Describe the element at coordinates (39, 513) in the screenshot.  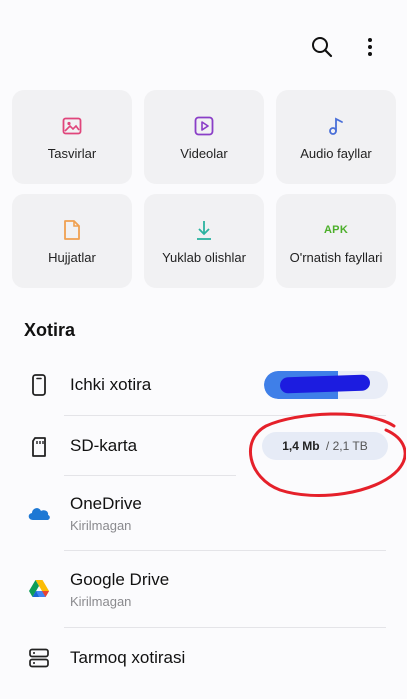
I see `onedrive-icon` at that location.